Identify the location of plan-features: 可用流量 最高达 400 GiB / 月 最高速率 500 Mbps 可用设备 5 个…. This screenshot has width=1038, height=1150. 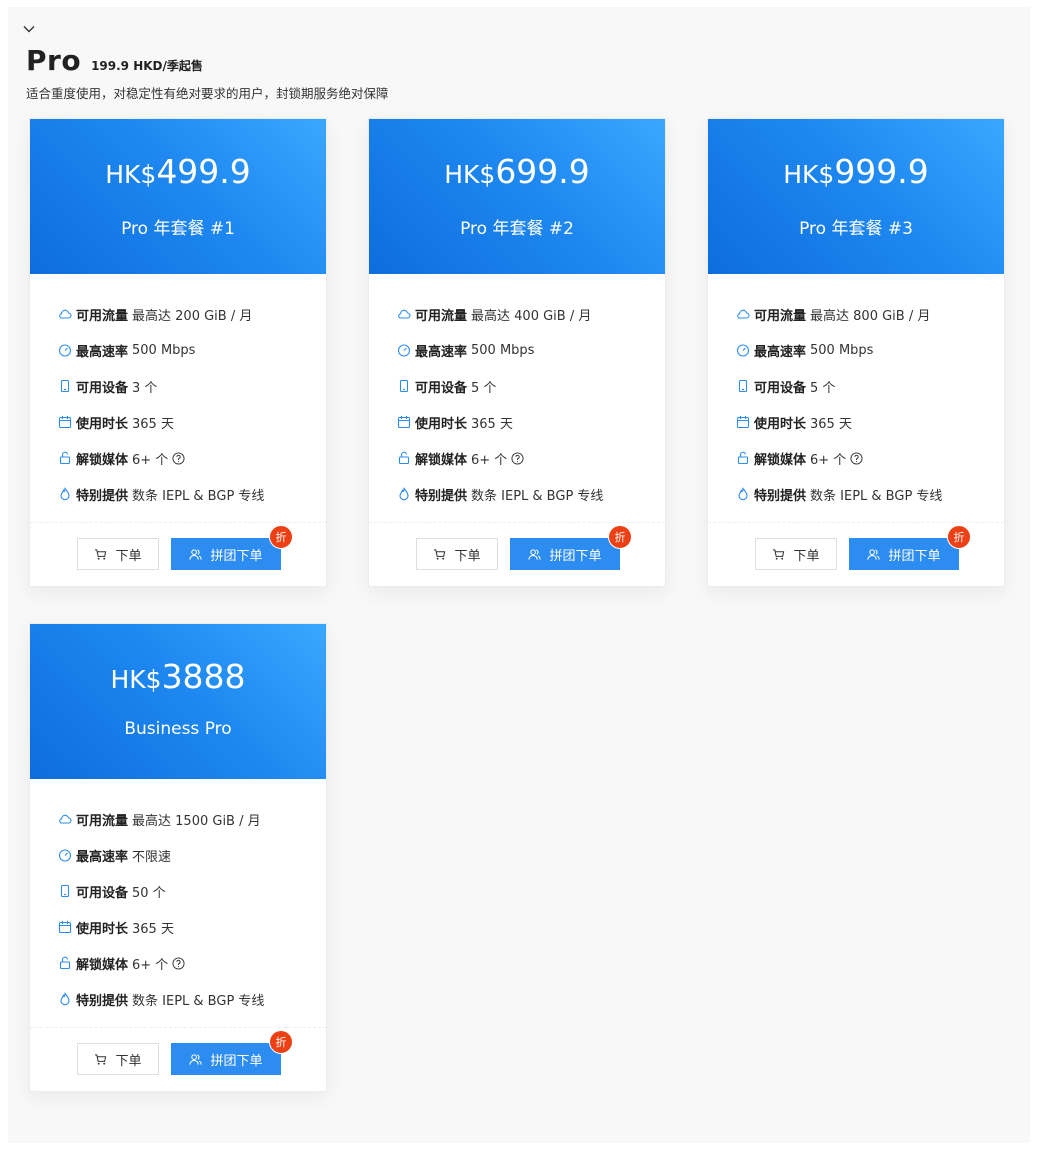
(517, 393).